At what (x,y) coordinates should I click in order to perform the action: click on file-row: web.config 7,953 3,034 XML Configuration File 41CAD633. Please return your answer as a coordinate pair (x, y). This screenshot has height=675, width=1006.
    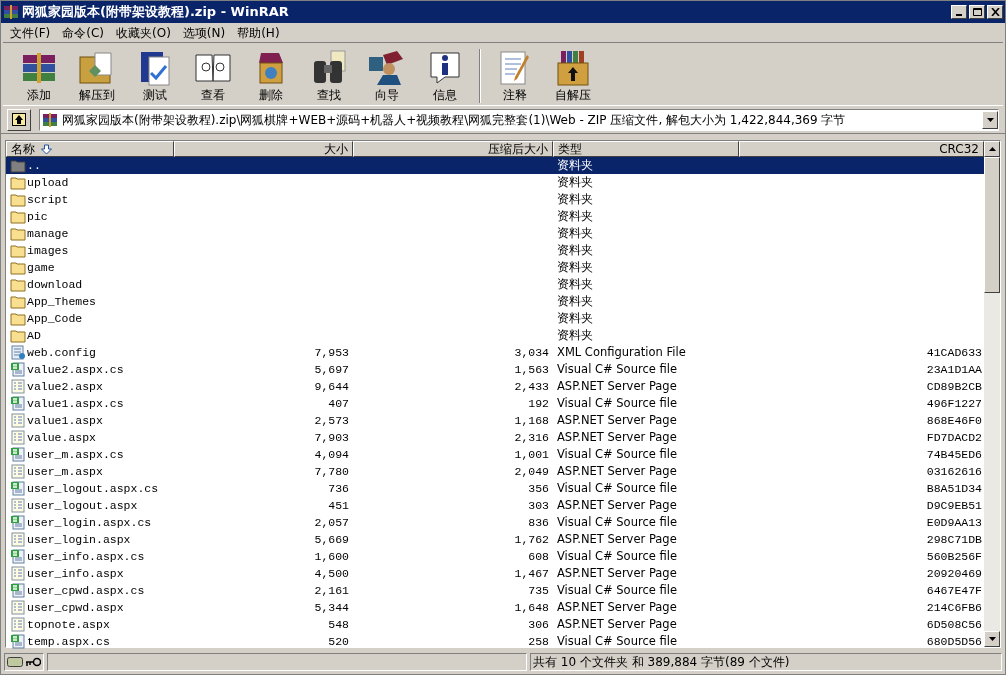
    Looking at the image, I should click on (495, 352).